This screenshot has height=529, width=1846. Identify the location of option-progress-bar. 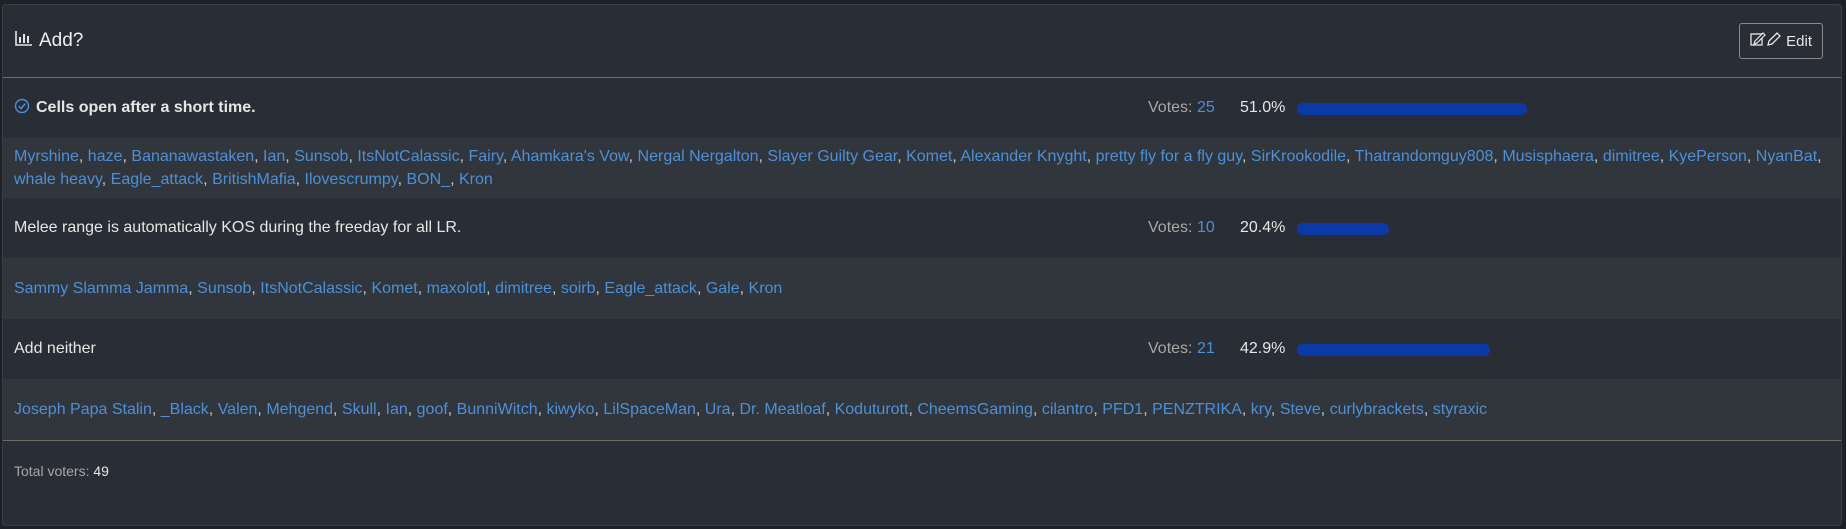
(1343, 229).